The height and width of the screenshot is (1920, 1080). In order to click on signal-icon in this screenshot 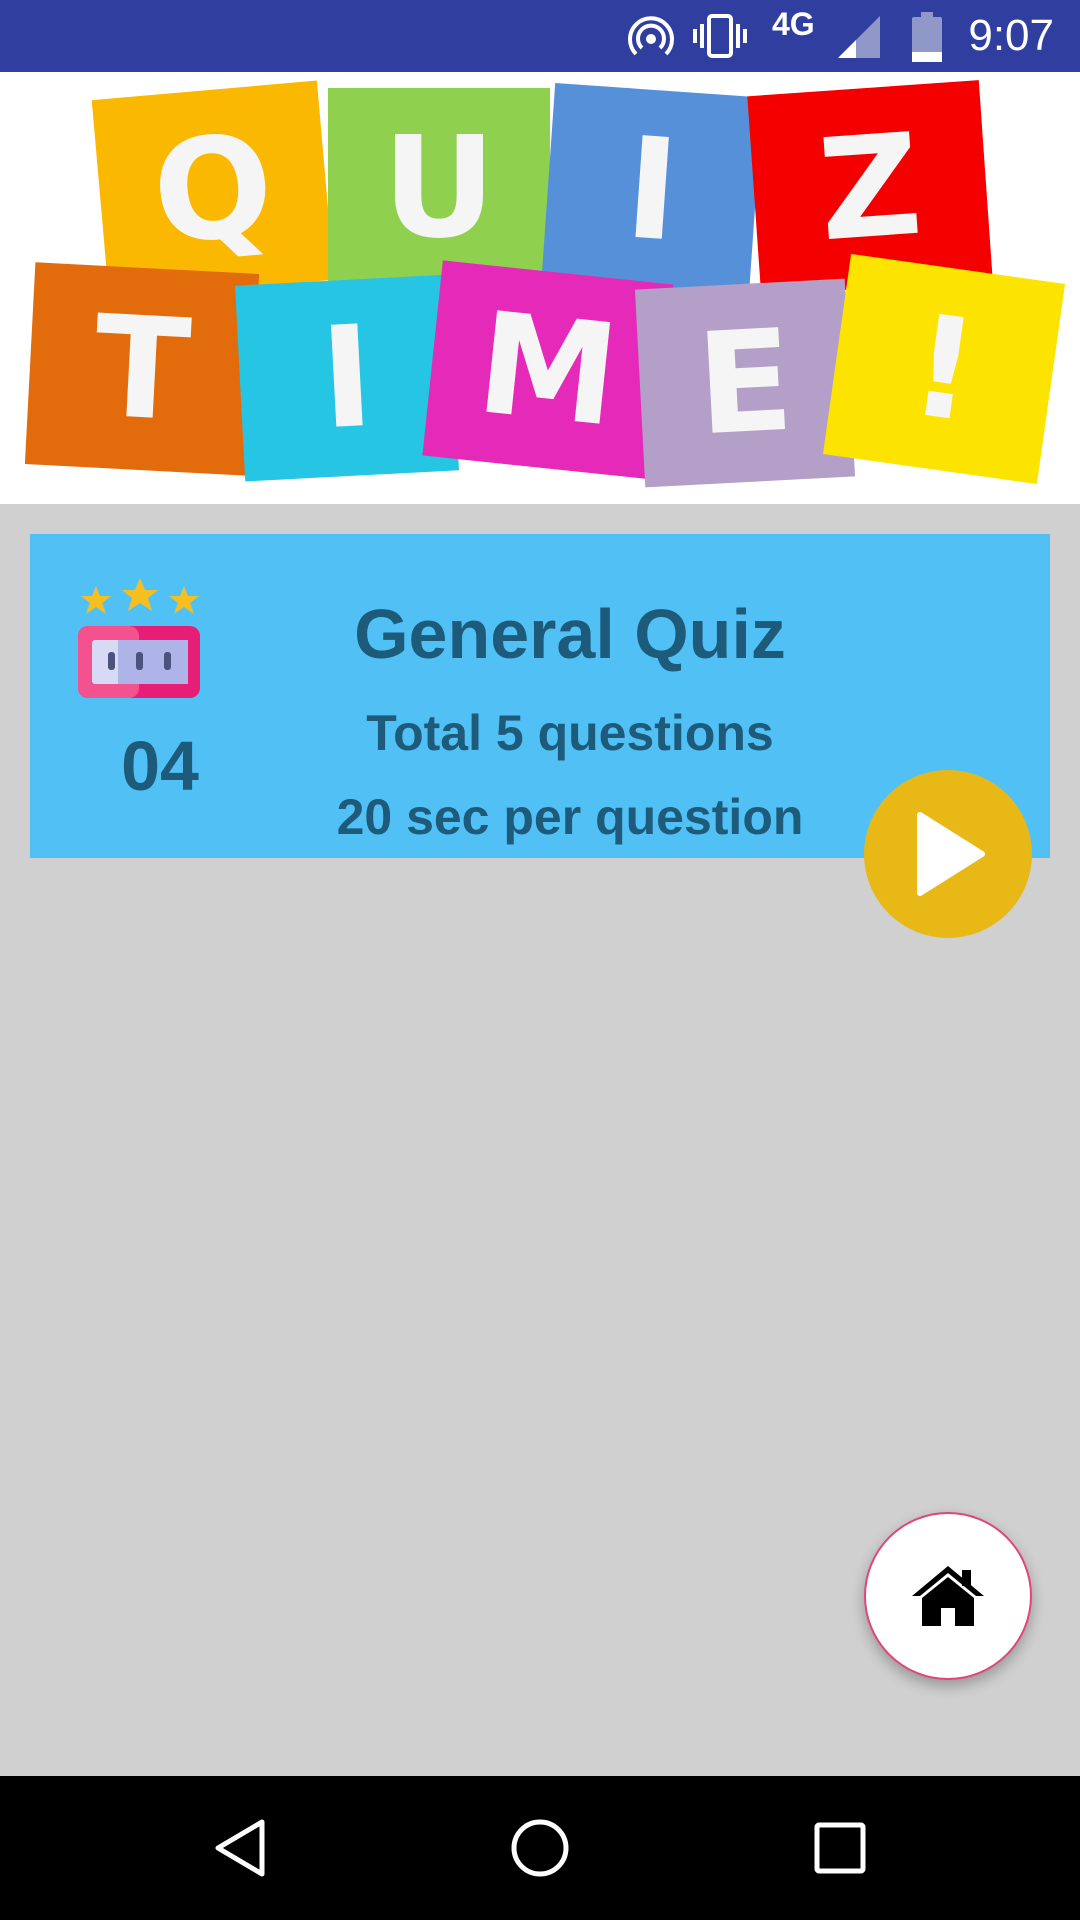, I will do `click(859, 37)`.